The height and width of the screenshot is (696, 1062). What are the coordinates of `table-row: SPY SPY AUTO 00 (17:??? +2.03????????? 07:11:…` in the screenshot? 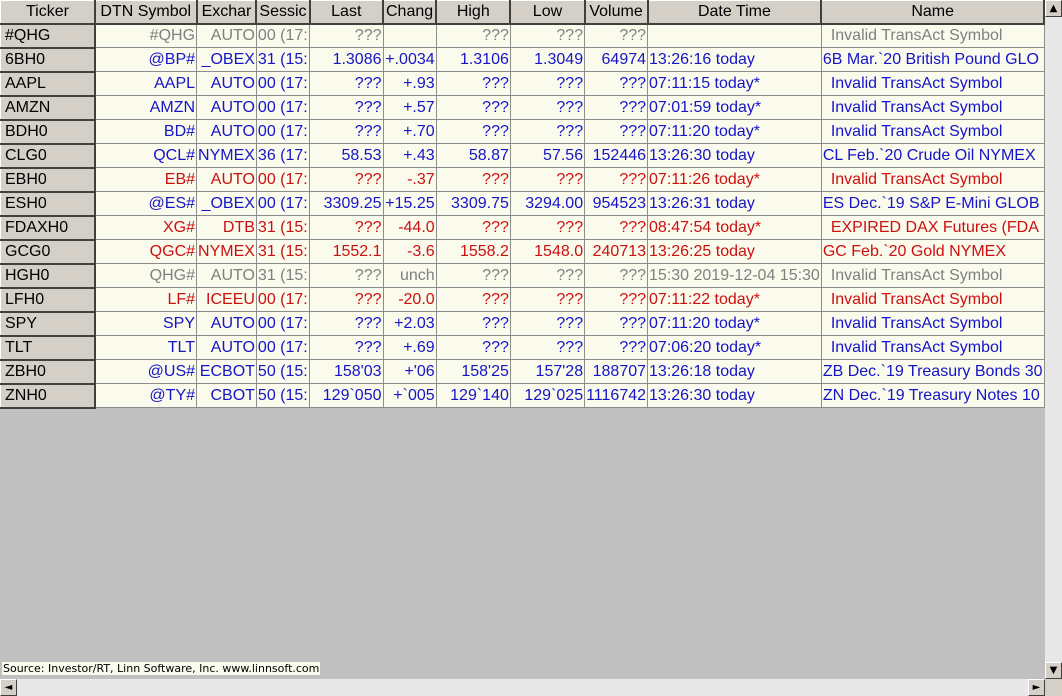 It's located at (522, 324).